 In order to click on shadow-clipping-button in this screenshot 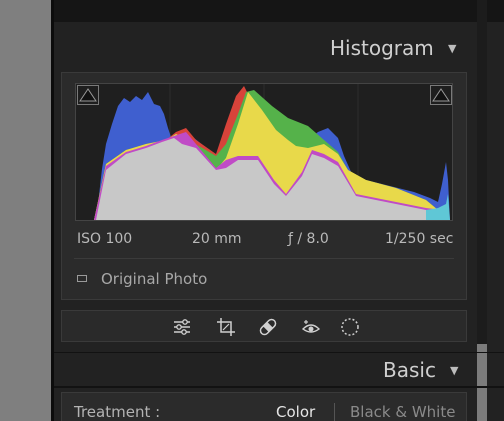, I will do `click(88, 95)`.